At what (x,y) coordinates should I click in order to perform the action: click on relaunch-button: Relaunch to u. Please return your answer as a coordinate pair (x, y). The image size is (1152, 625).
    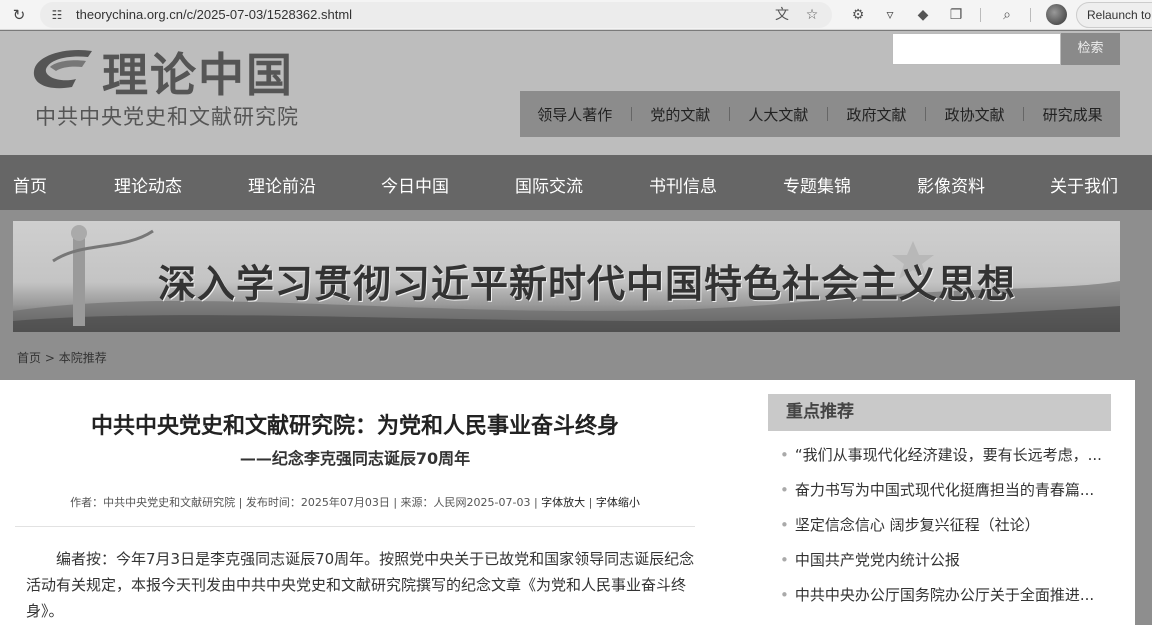
    Looking at the image, I should click on (1114, 15).